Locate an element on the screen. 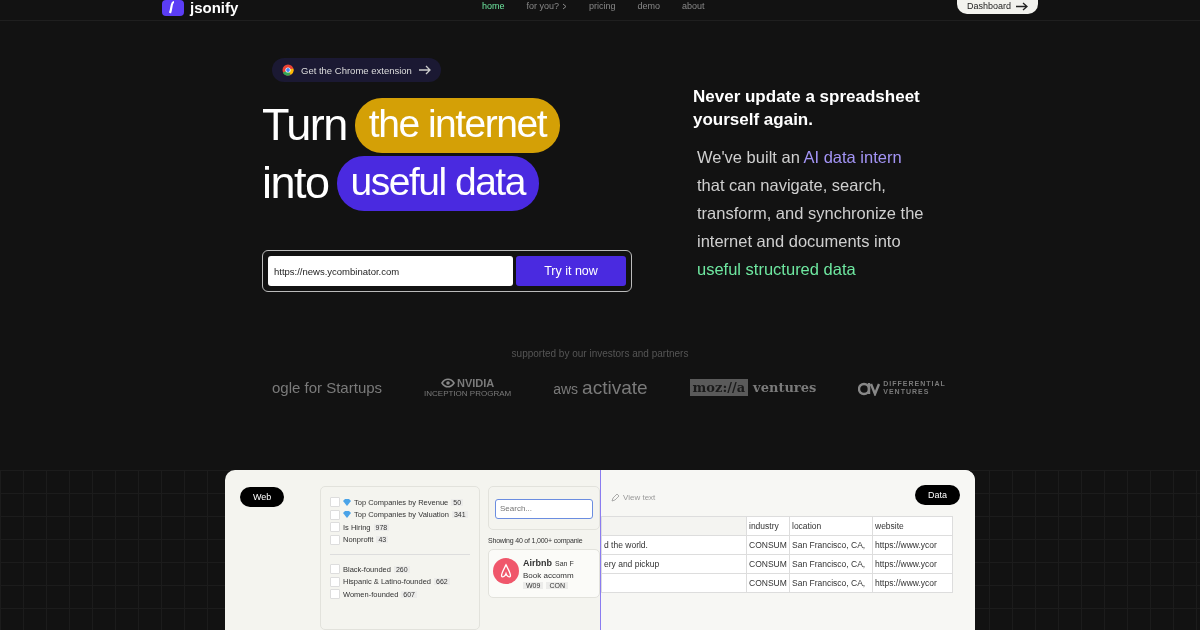 The height and width of the screenshot is (630, 1200). try-button: Try it now is located at coordinates (571, 271).